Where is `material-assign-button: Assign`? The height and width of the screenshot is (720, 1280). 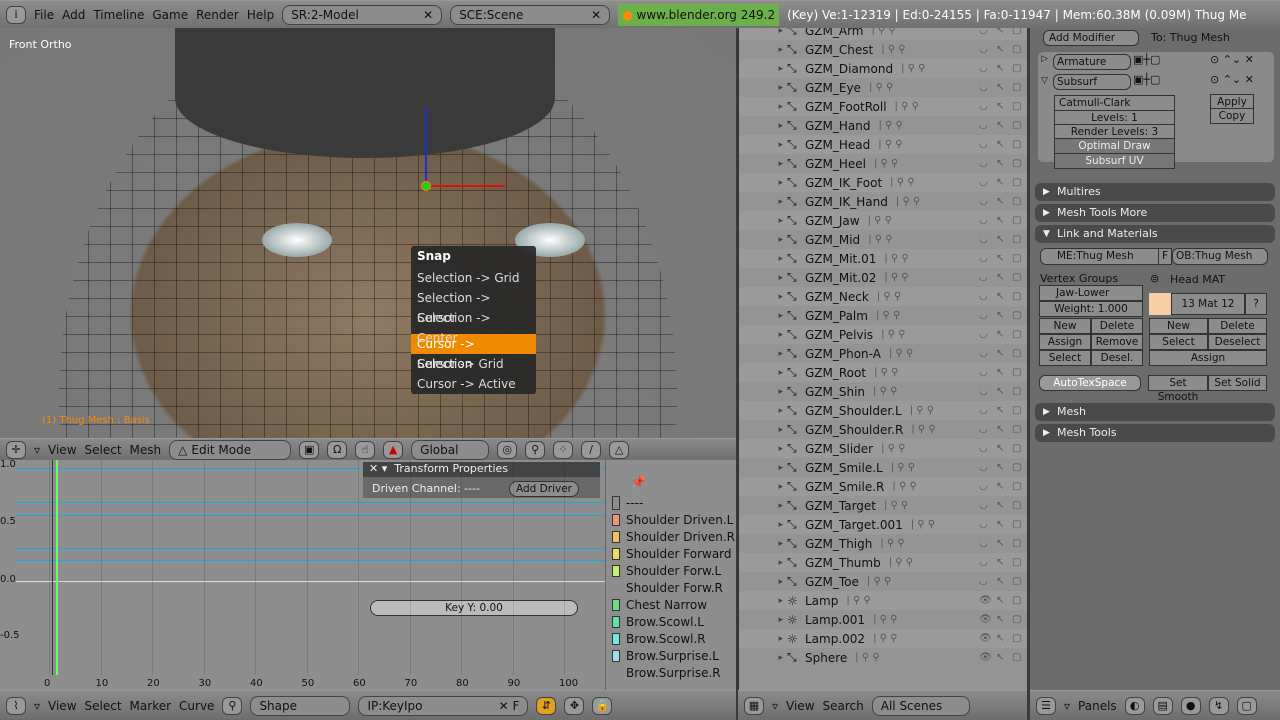
material-assign-button: Assign is located at coordinates (1208, 358).